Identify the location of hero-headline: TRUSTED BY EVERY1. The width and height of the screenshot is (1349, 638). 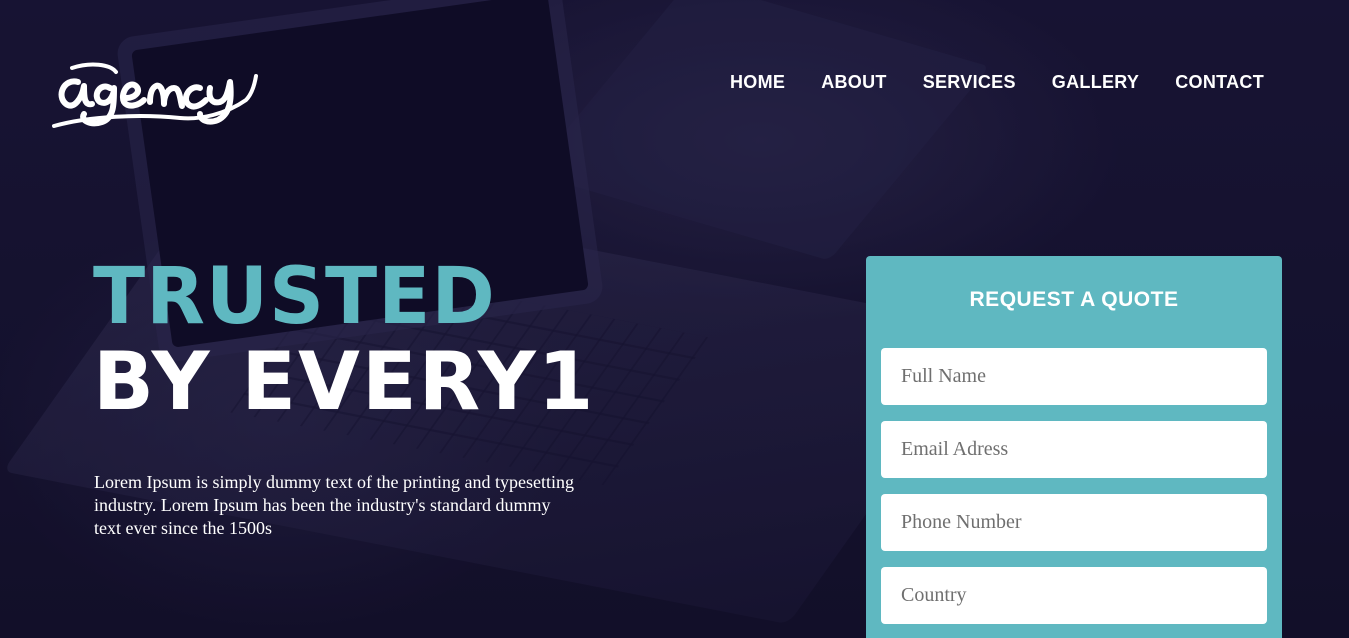
(344, 340).